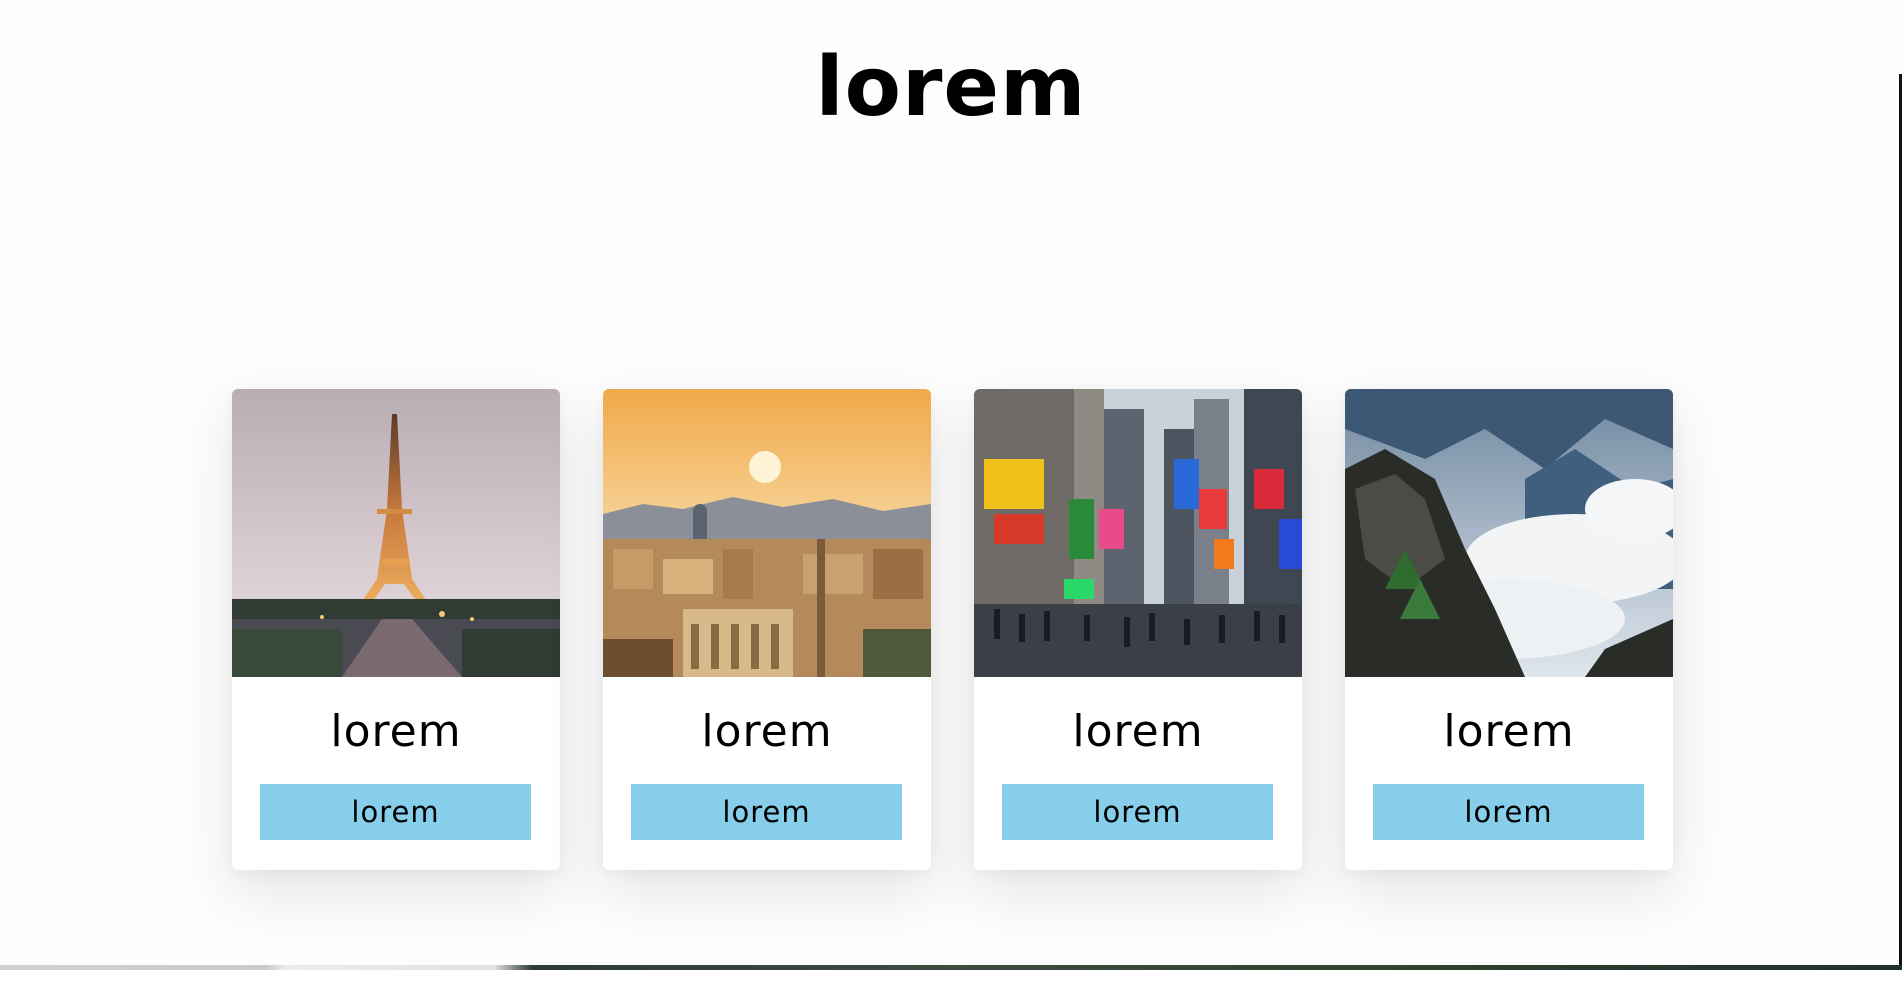  What do you see at coordinates (1138, 533) in the screenshot?
I see `times-square-photo` at bounding box center [1138, 533].